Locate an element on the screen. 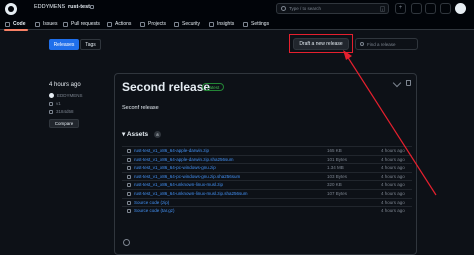 The width and height of the screenshot is (474, 255). annotation-arrow is located at coordinates (390, 123).